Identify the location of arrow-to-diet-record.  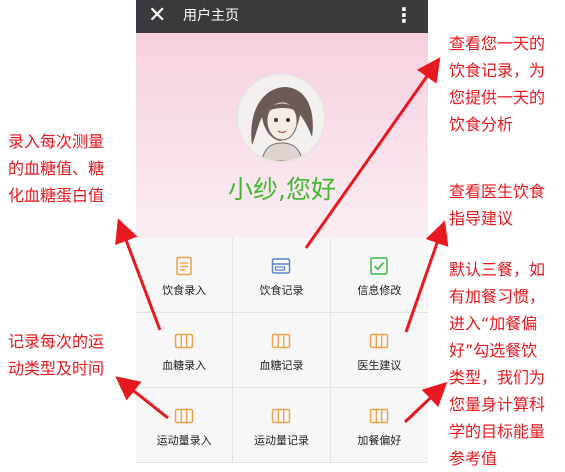
(372, 153).